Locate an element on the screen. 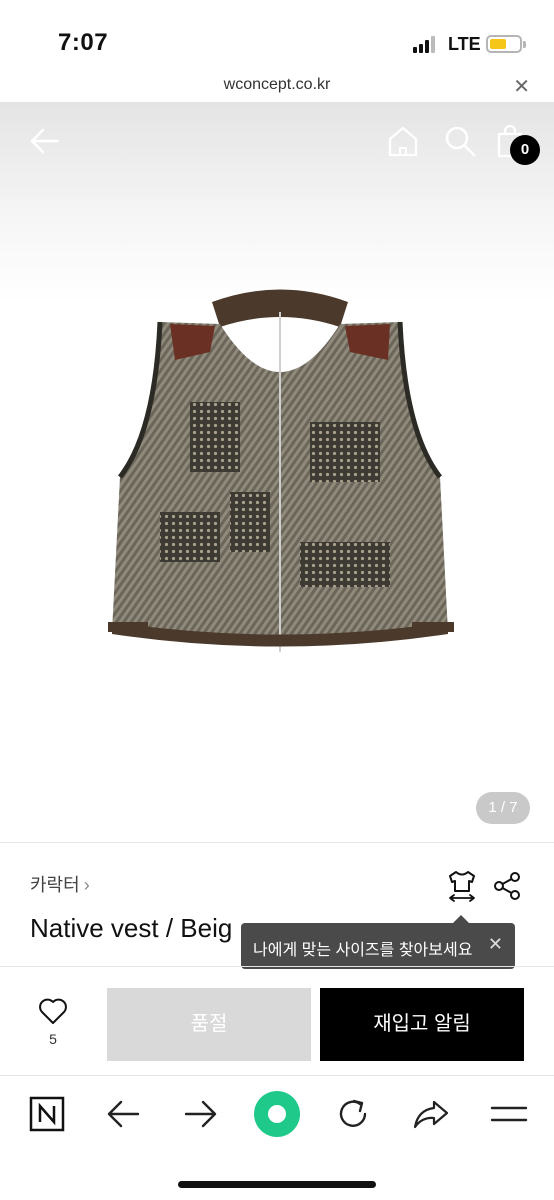  tooltip-close-icon: ✕ is located at coordinates (495, 944).